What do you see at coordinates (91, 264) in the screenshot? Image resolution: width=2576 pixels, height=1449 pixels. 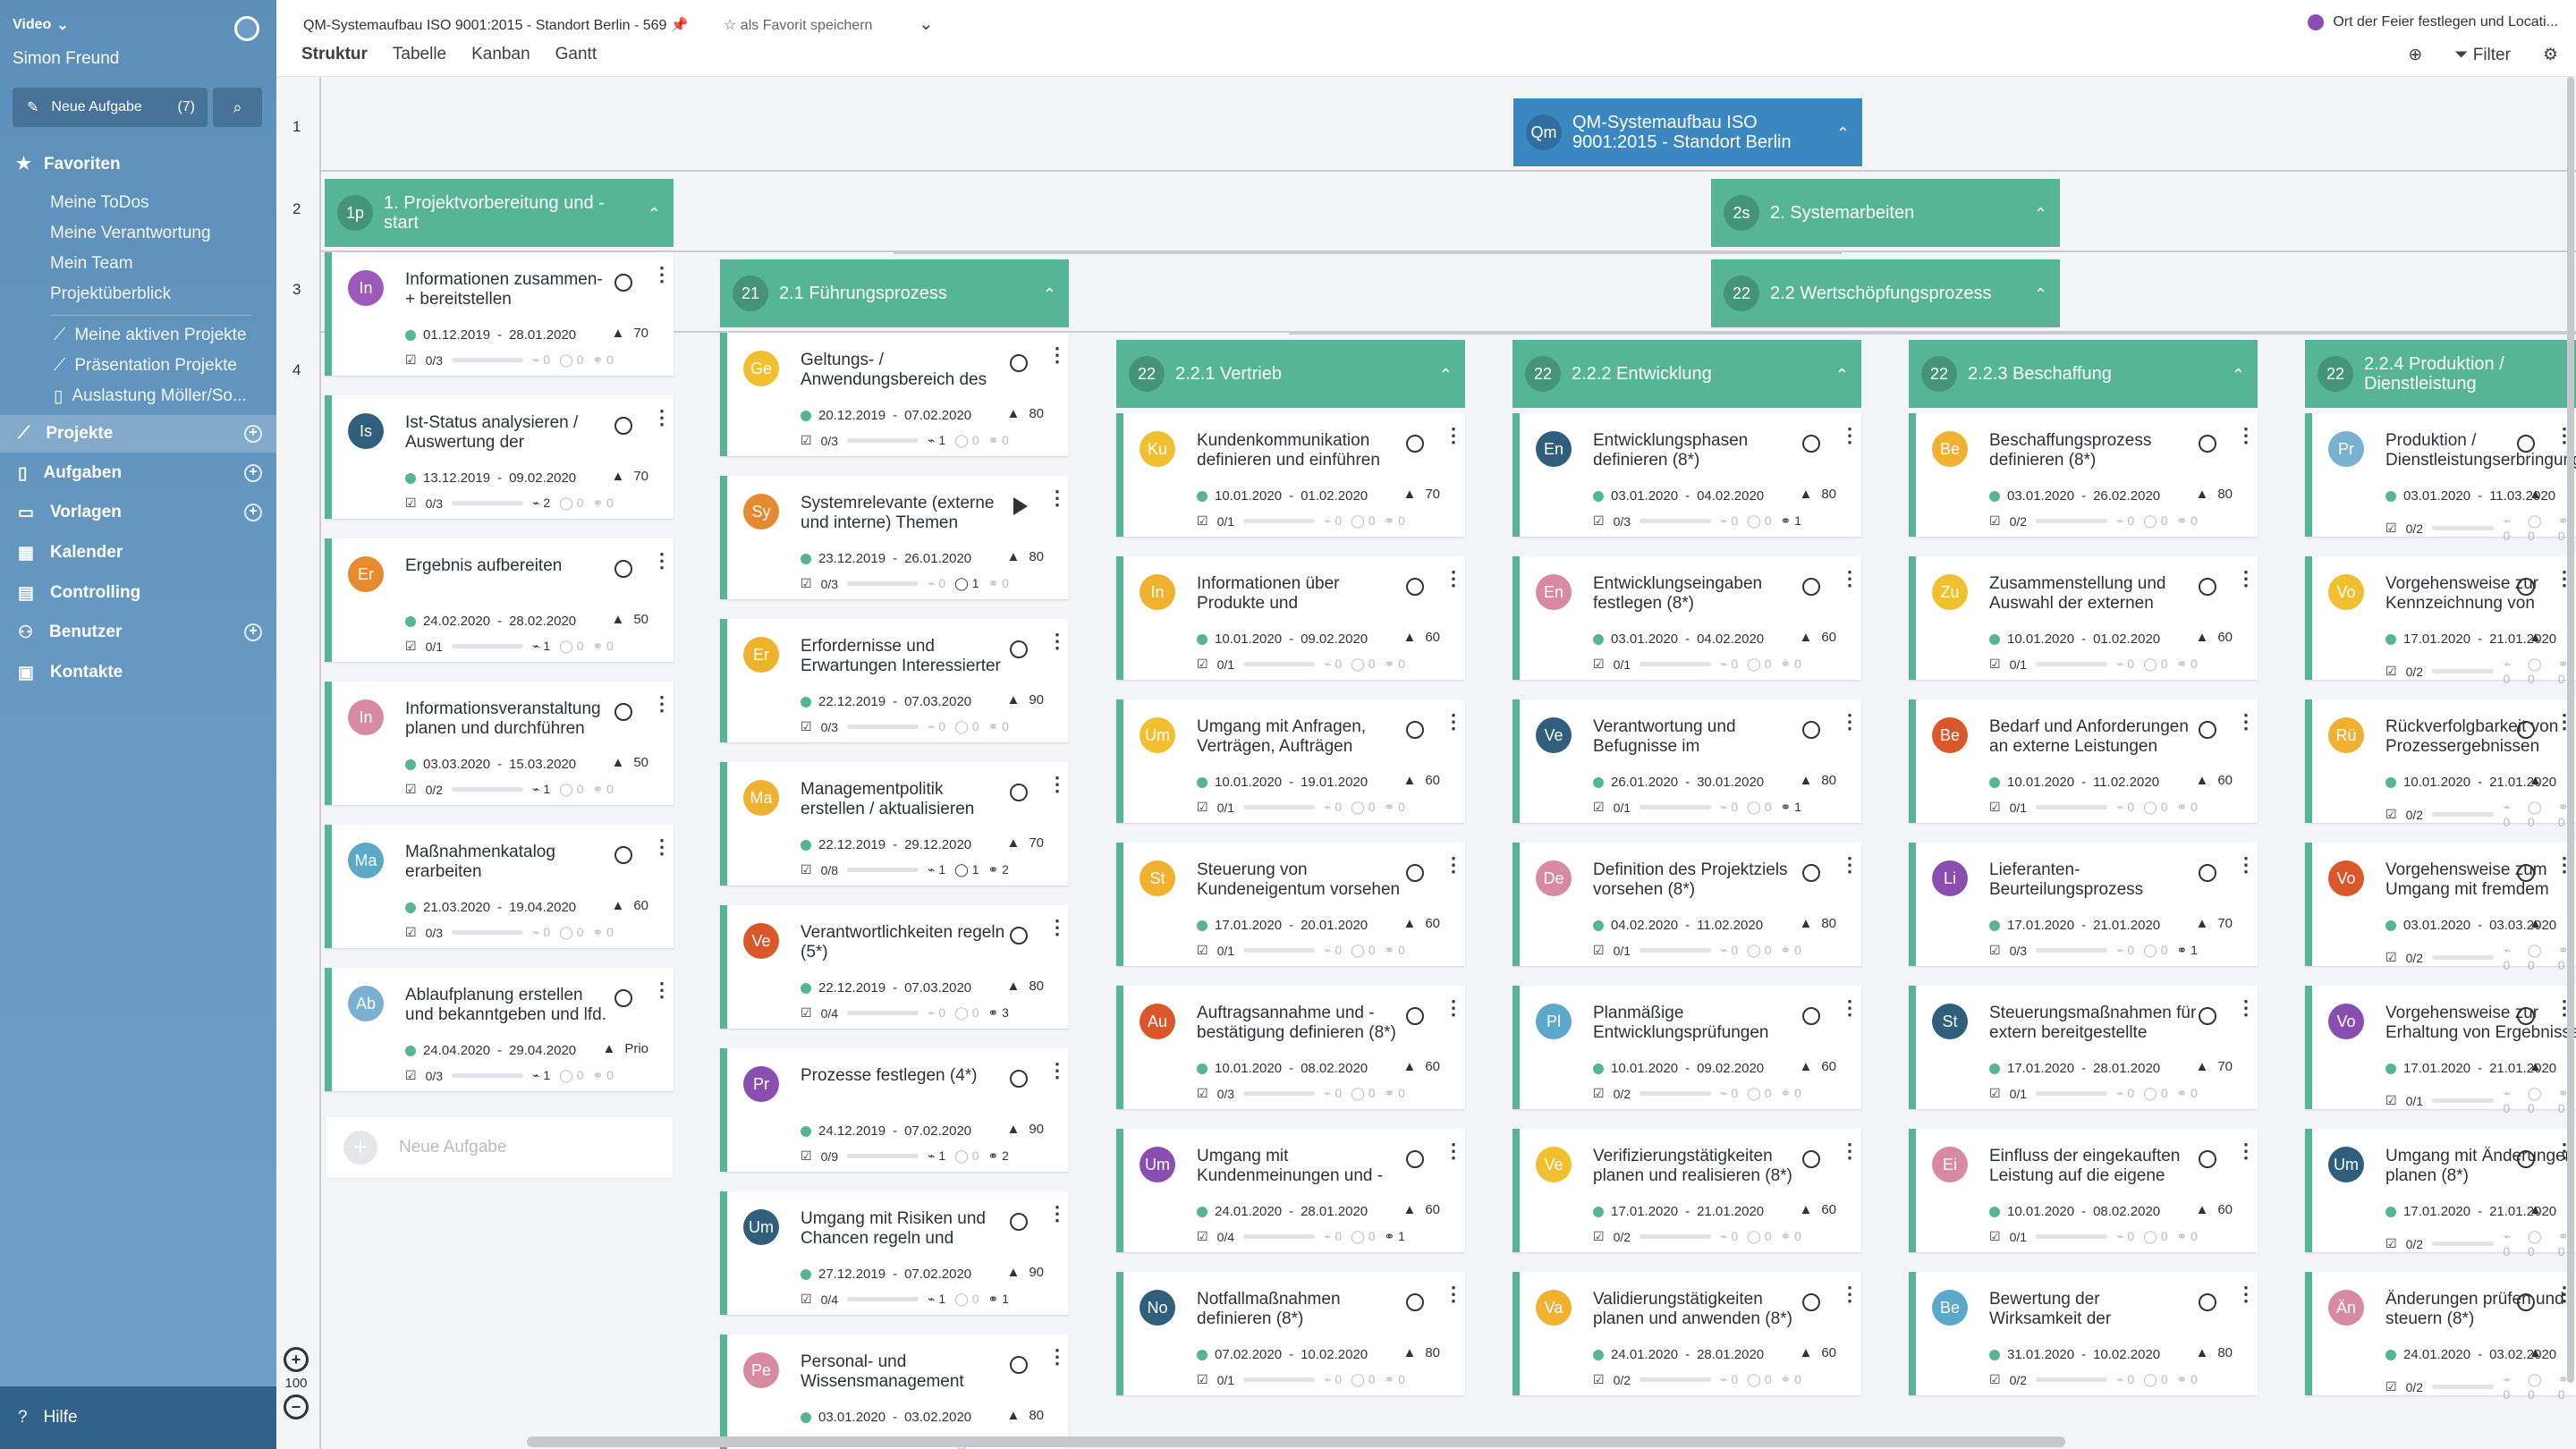 I see `fav-item-my-team: Mein Team` at bounding box center [91, 264].